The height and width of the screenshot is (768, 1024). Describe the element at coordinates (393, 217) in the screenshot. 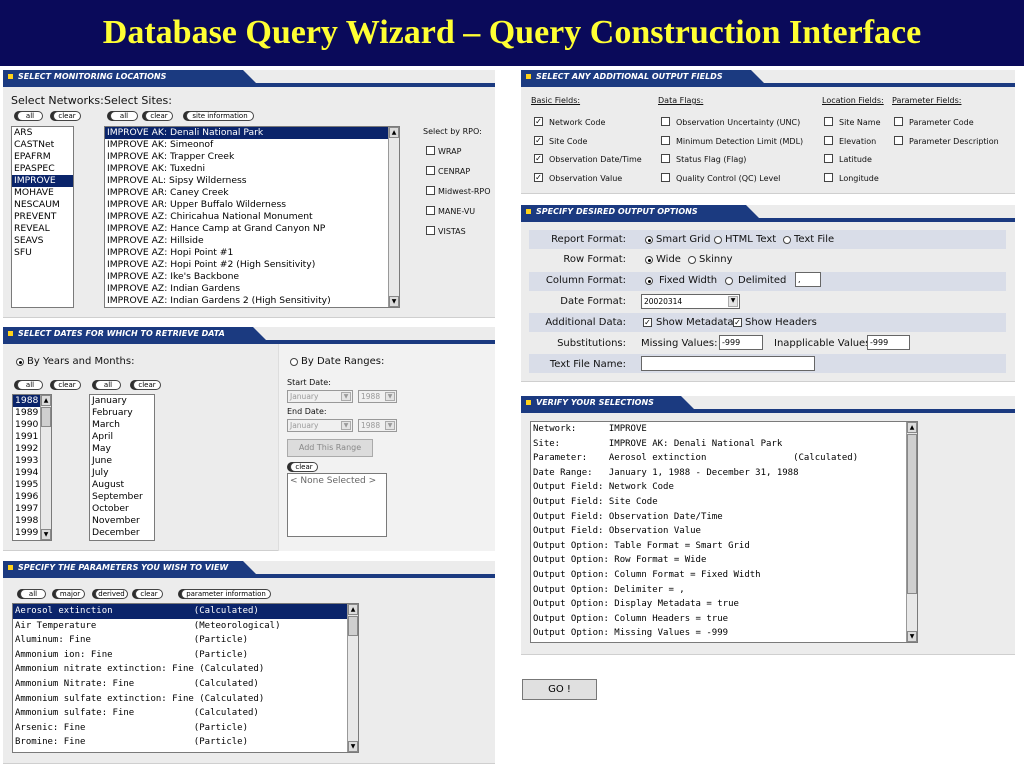

I see `sites-scrollbar: ▲ ▼` at that location.